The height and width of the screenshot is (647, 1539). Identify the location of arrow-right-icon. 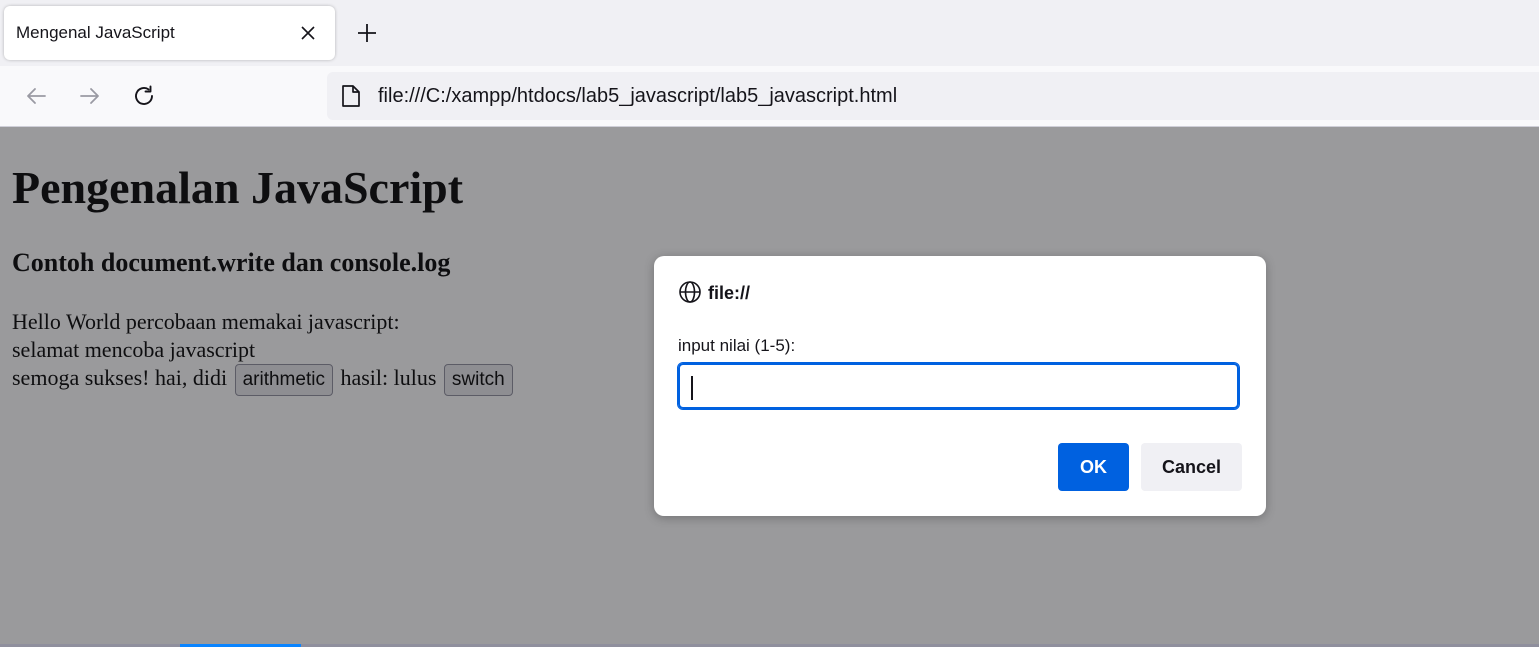
(90, 96).